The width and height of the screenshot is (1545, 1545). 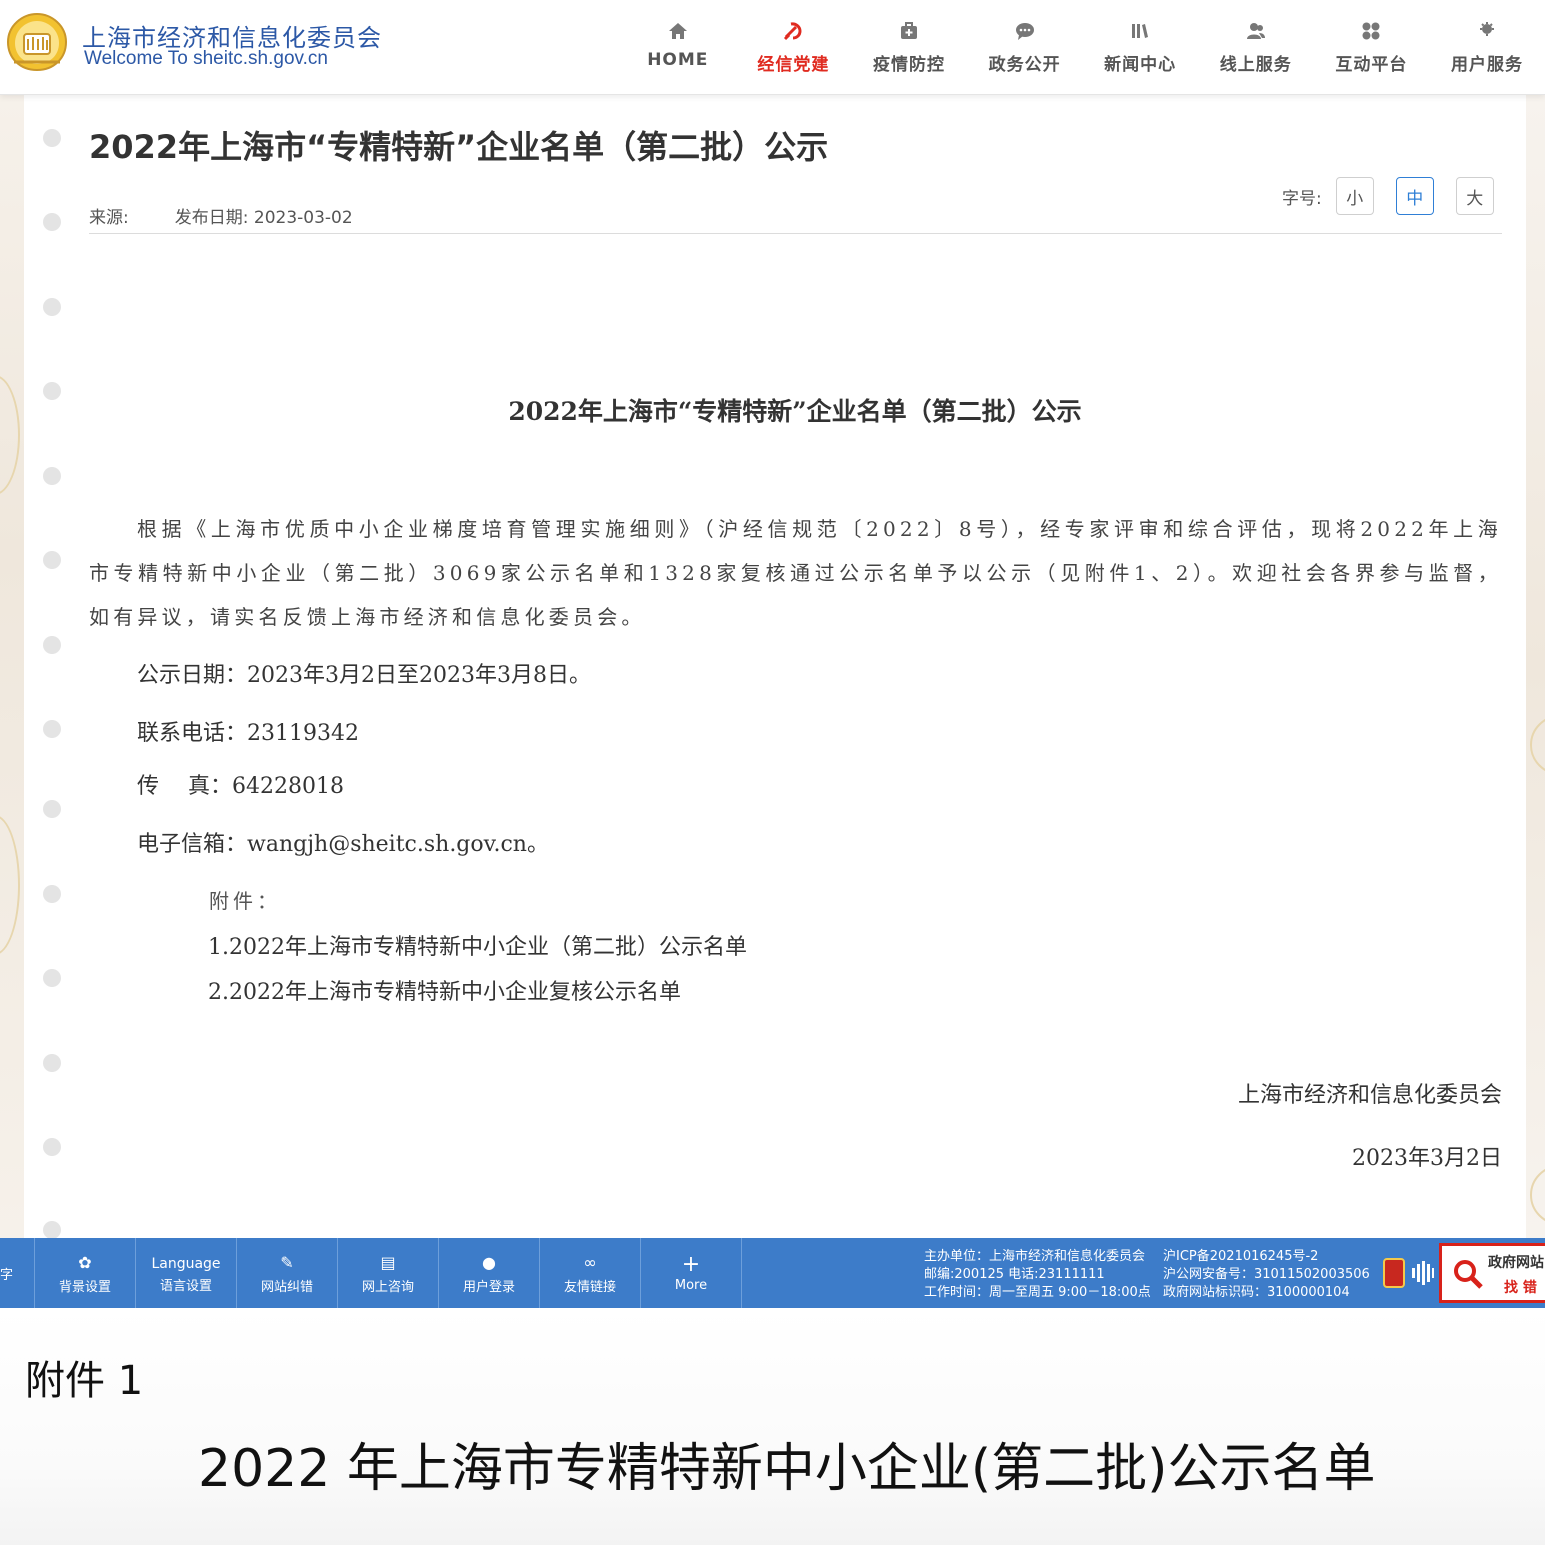 I want to click on source-label: 来源:, so click(x=109, y=218).